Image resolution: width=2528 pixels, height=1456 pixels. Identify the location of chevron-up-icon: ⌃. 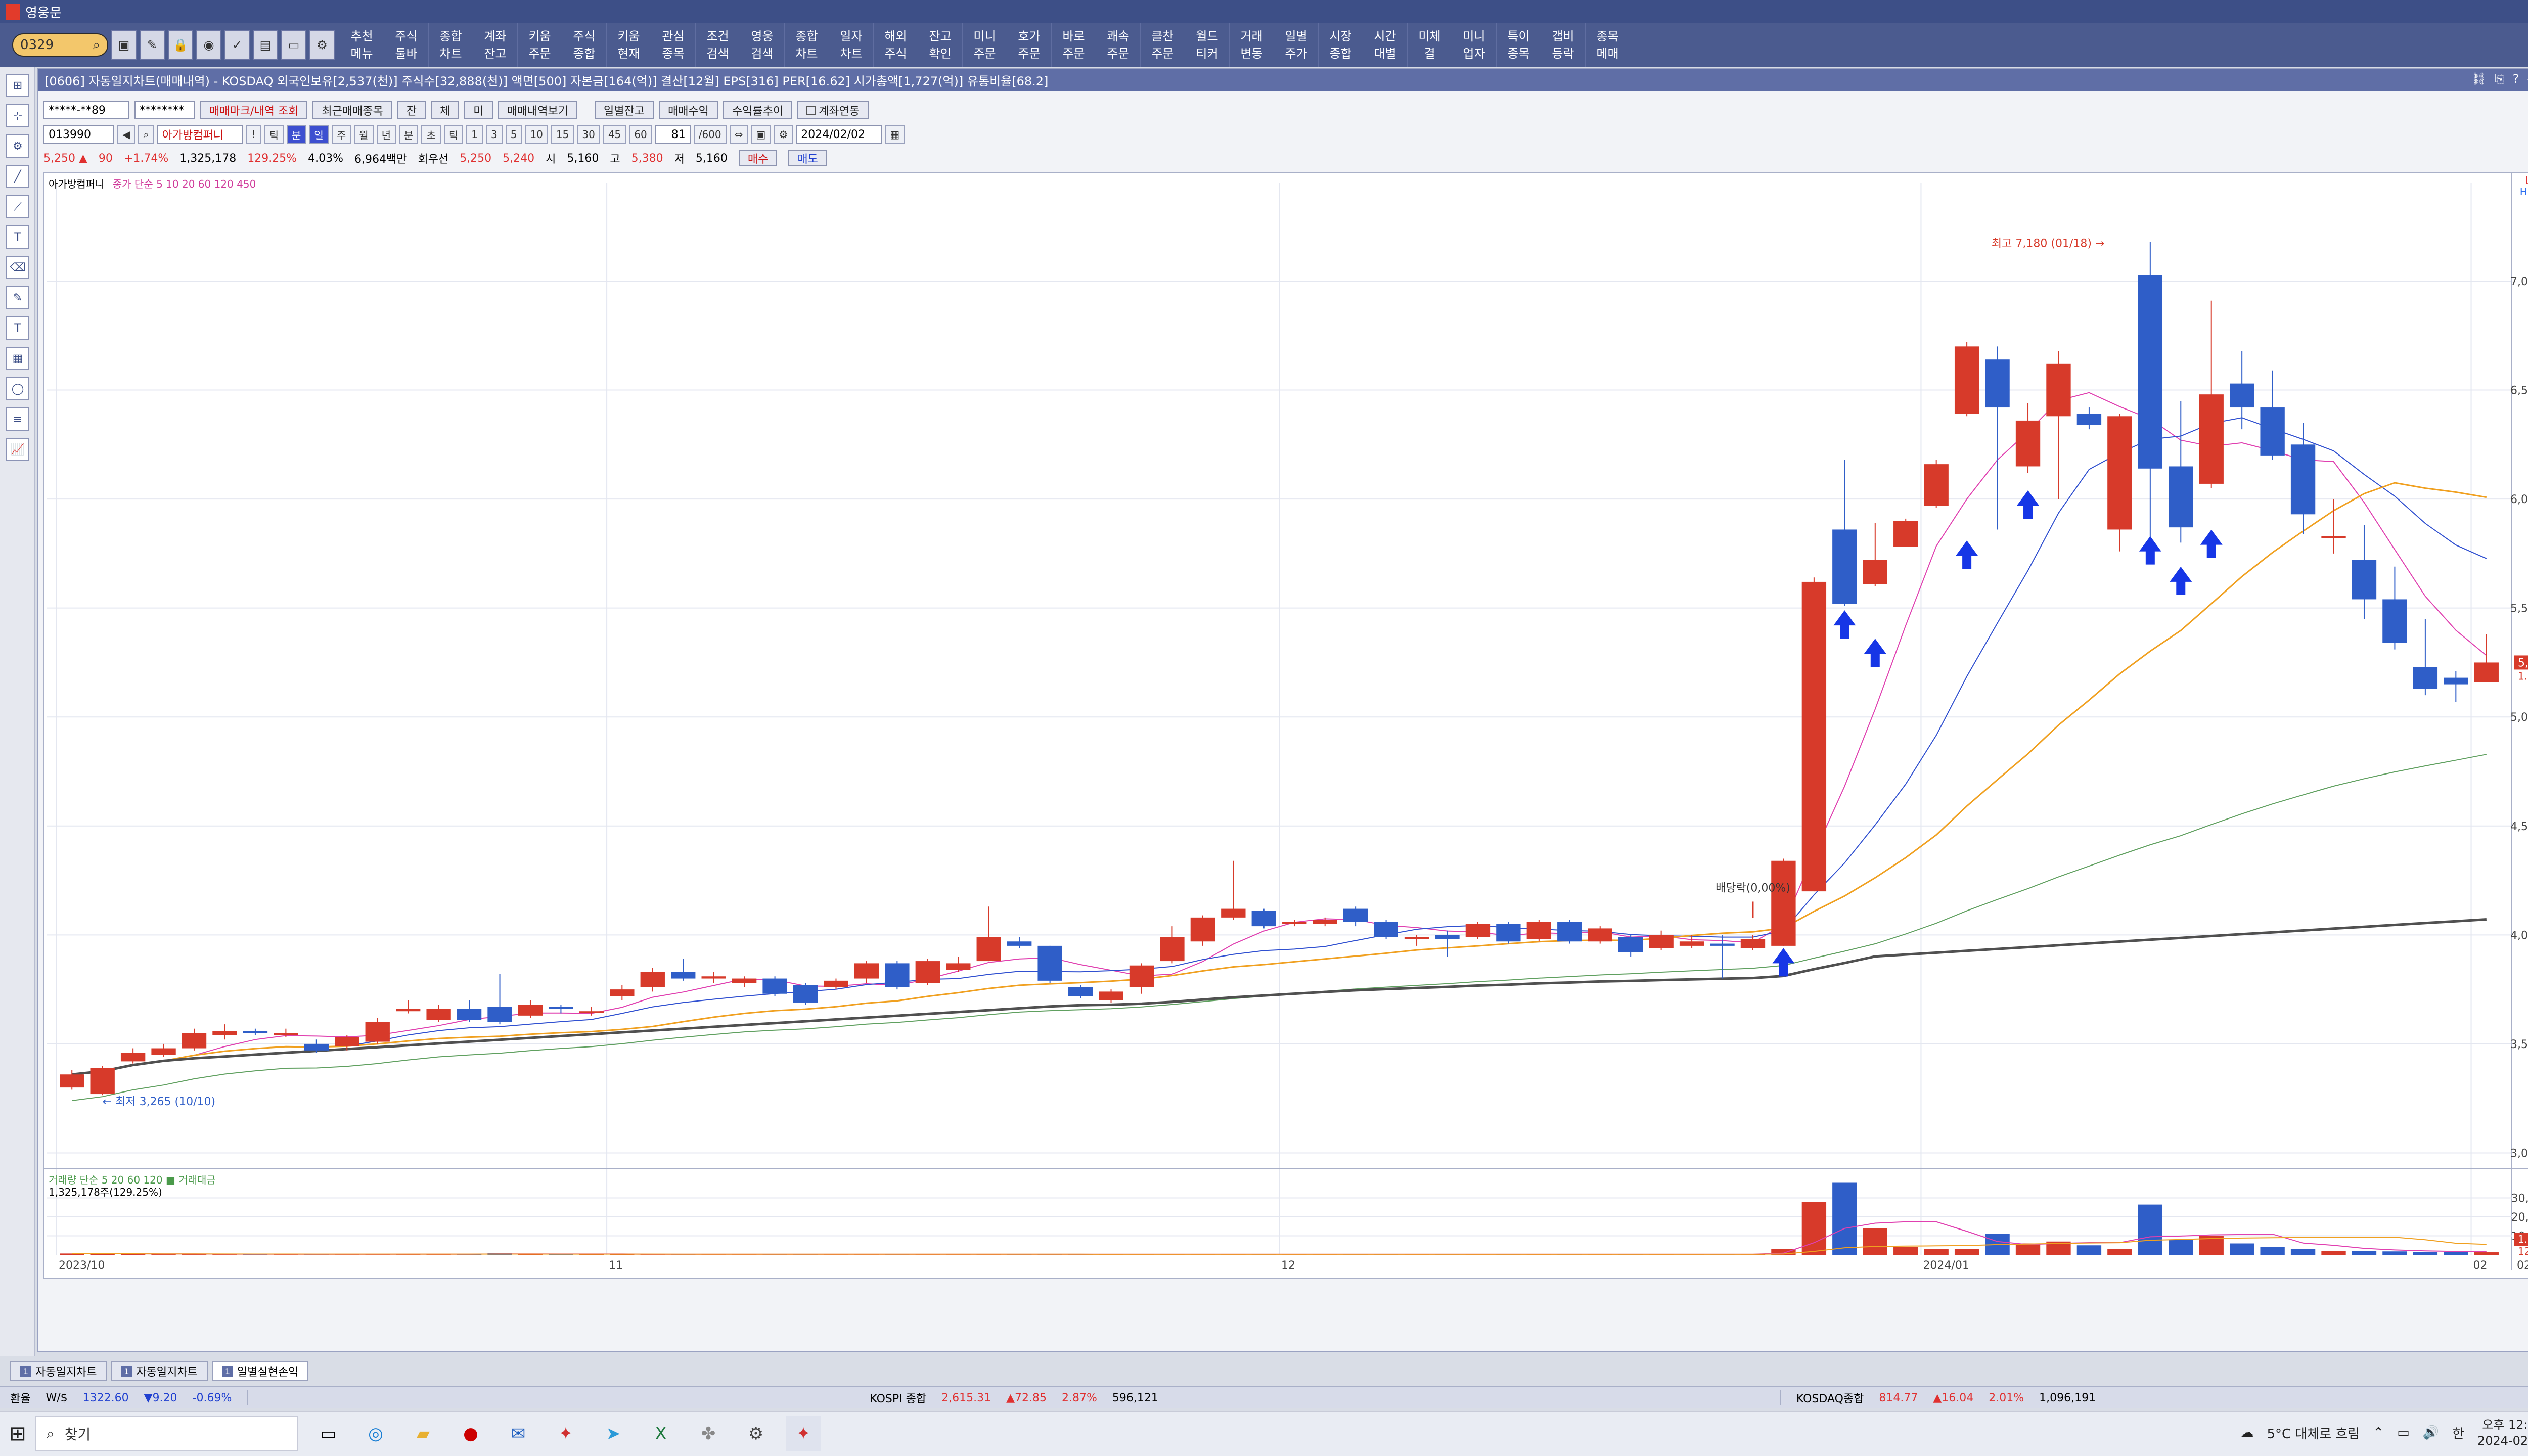
(2379, 1432).